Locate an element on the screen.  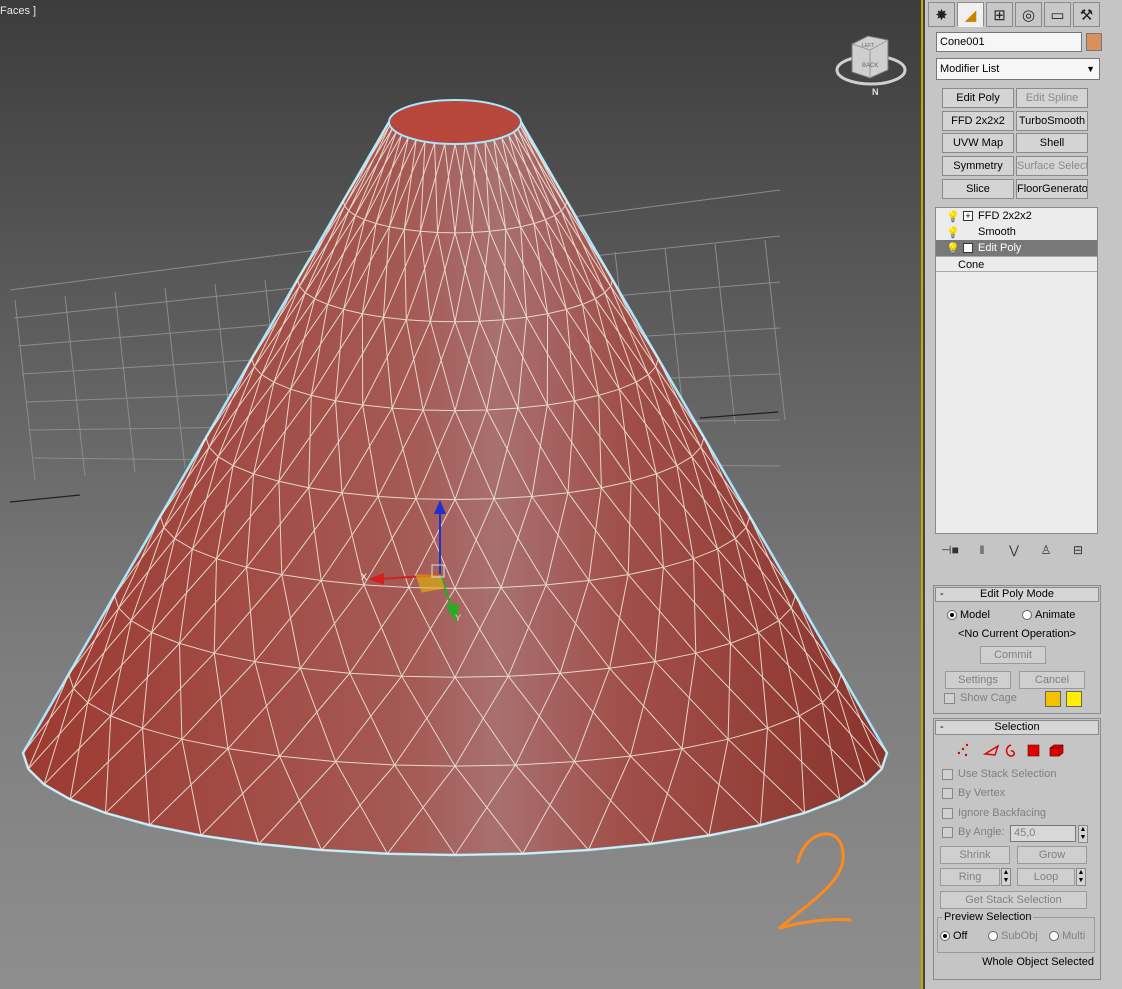
ignore-backfacing-checkbox: Ignore Backfacing is located at coordinates (994, 813).